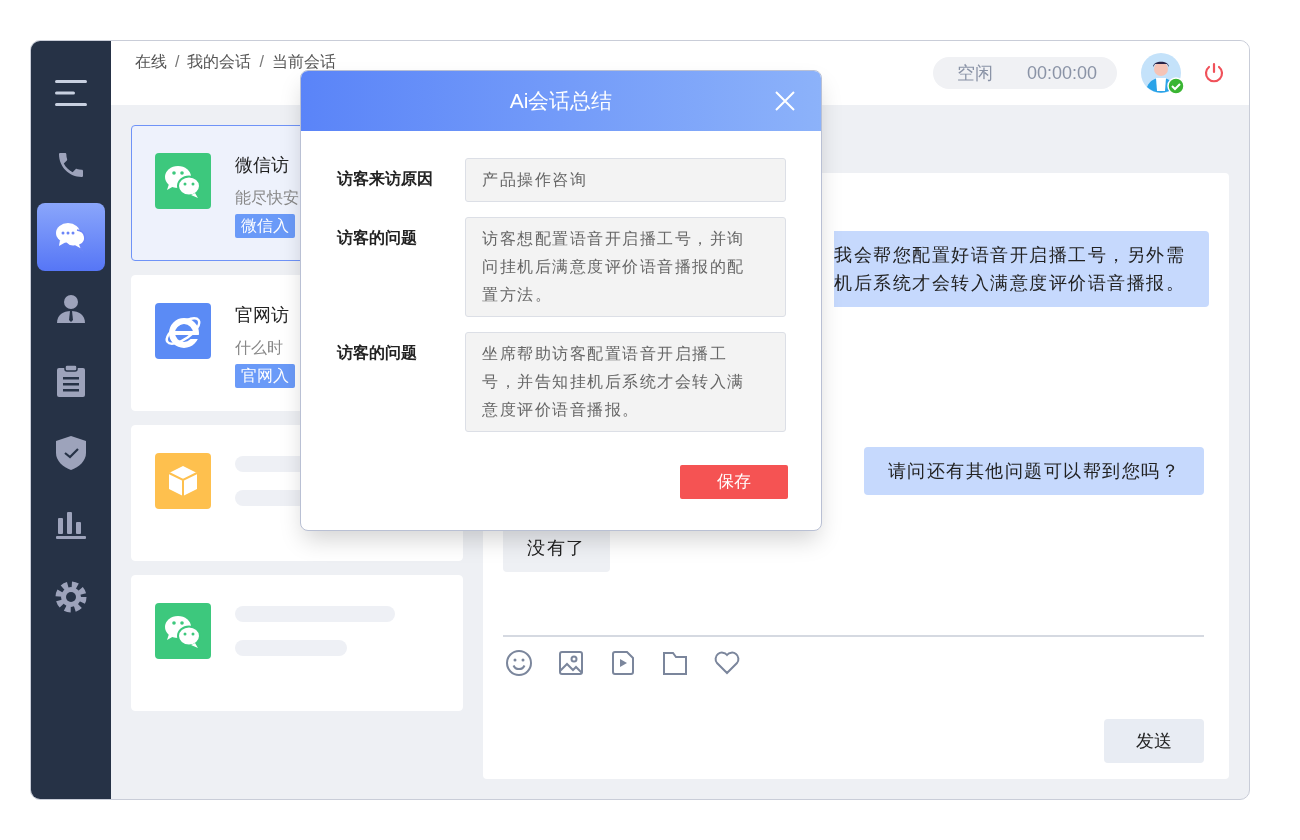 This screenshot has height=840, width=1300. What do you see at coordinates (303, 62) in the screenshot?
I see `breadcrumb-link: 当前会话` at bounding box center [303, 62].